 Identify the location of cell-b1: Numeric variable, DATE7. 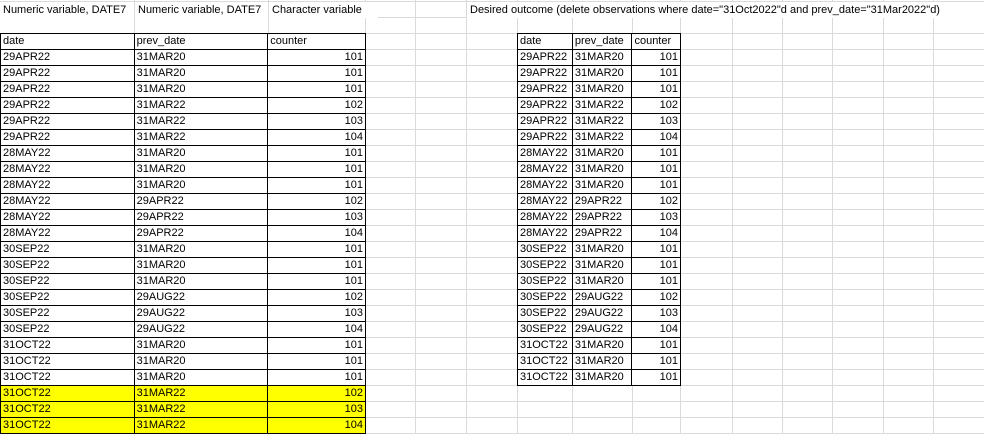
(201, 10).